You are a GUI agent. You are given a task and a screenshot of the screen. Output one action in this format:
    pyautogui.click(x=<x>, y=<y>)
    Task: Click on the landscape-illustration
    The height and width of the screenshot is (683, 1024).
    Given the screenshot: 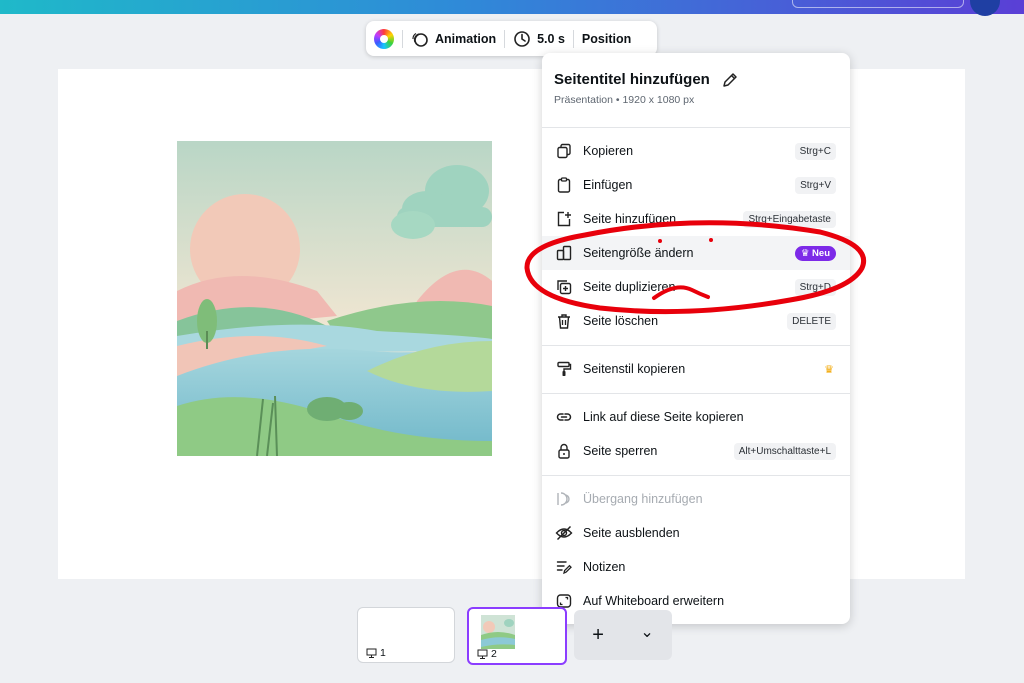 What is the action you would take?
    pyautogui.click(x=334, y=298)
    